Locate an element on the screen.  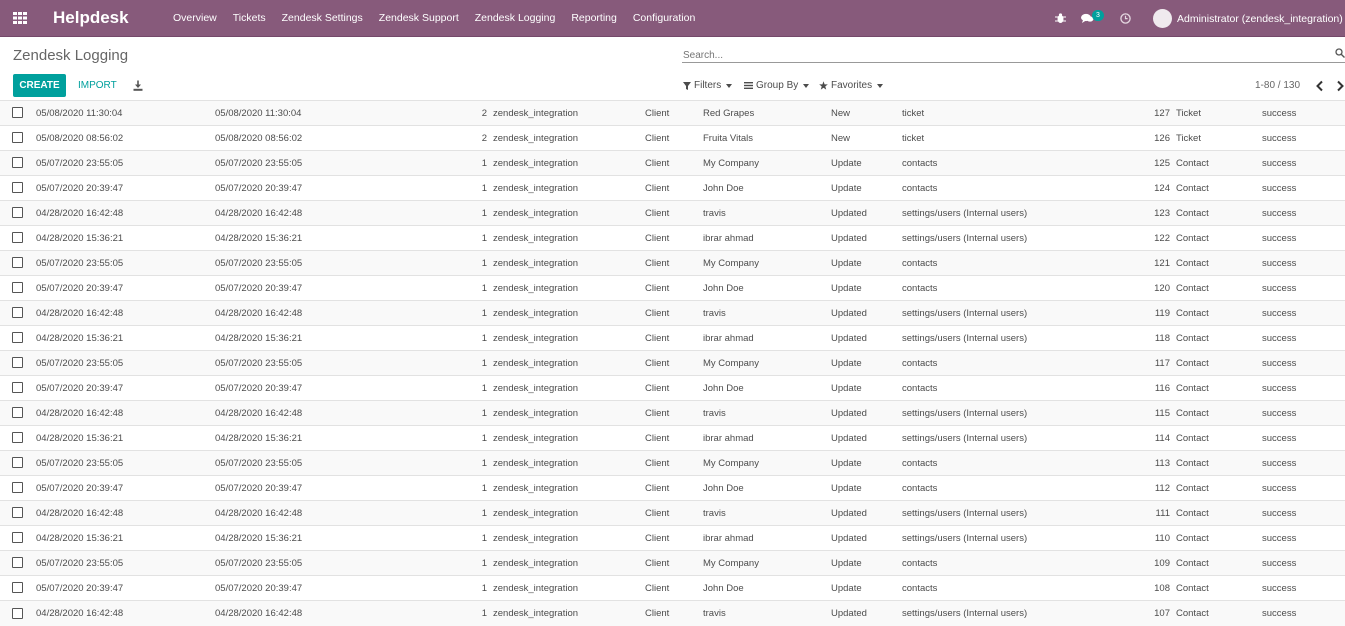
favorites-dropdown: Favorites is located at coordinates (851, 85).